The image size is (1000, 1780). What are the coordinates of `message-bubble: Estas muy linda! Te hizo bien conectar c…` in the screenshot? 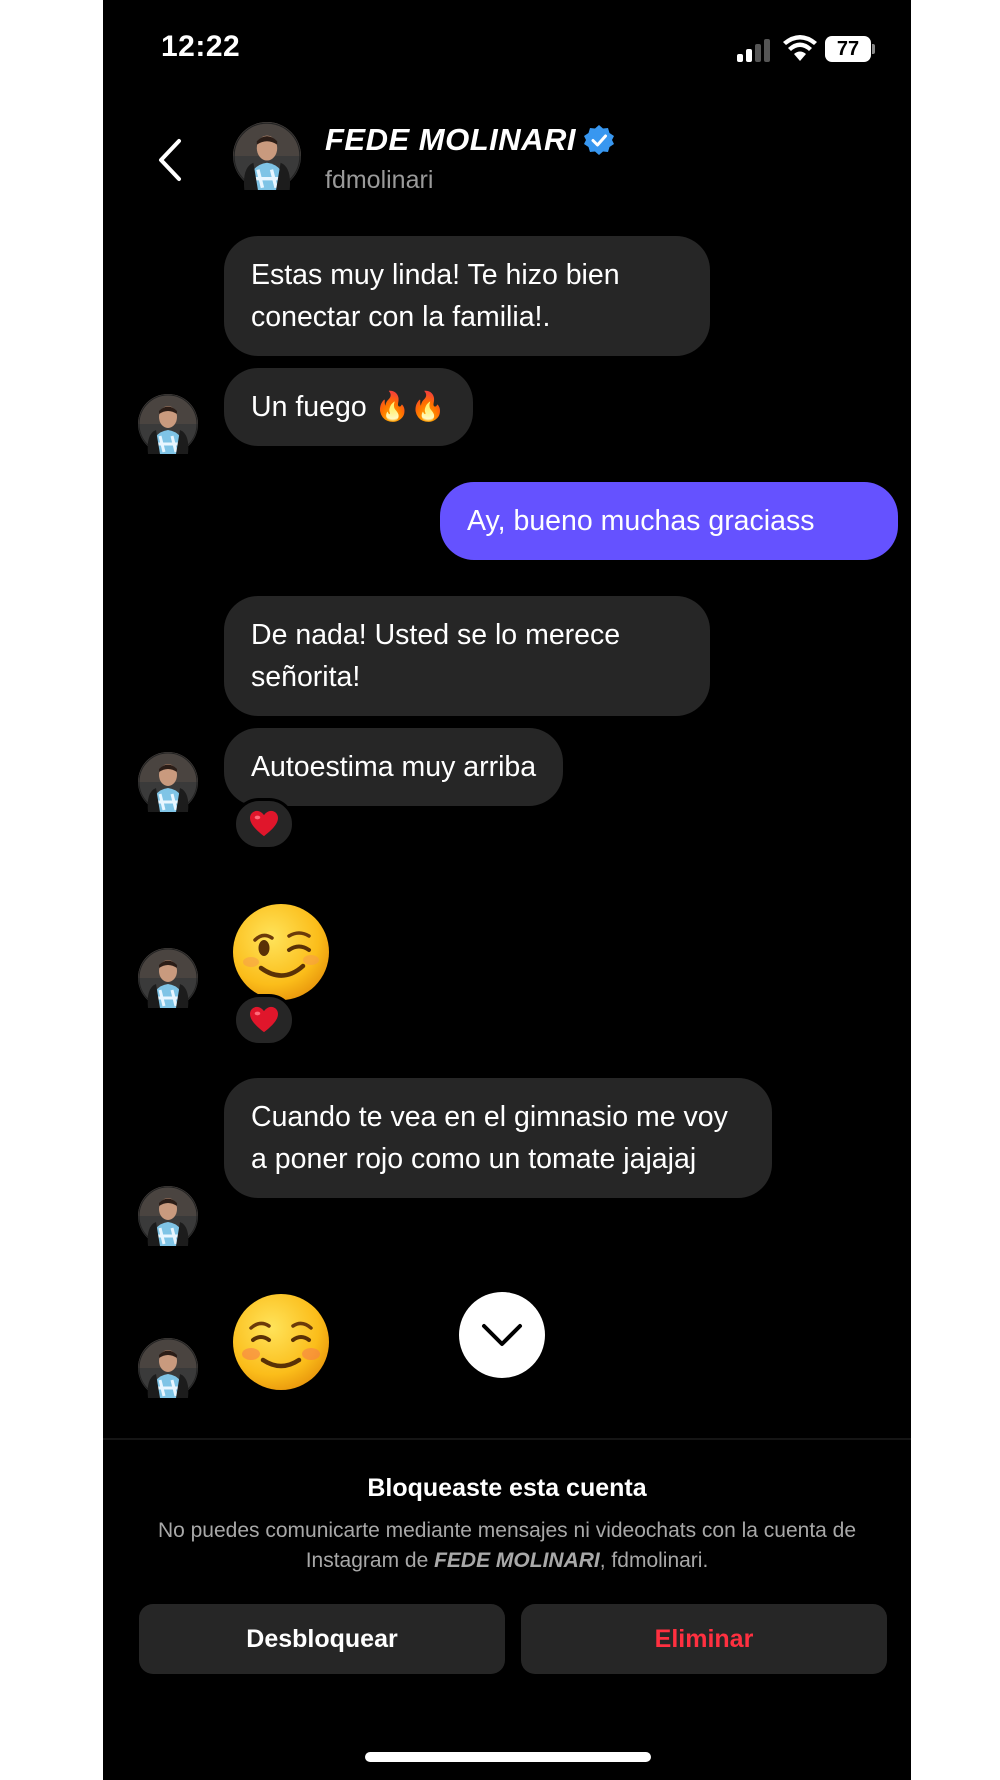 It's located at (467, 296).